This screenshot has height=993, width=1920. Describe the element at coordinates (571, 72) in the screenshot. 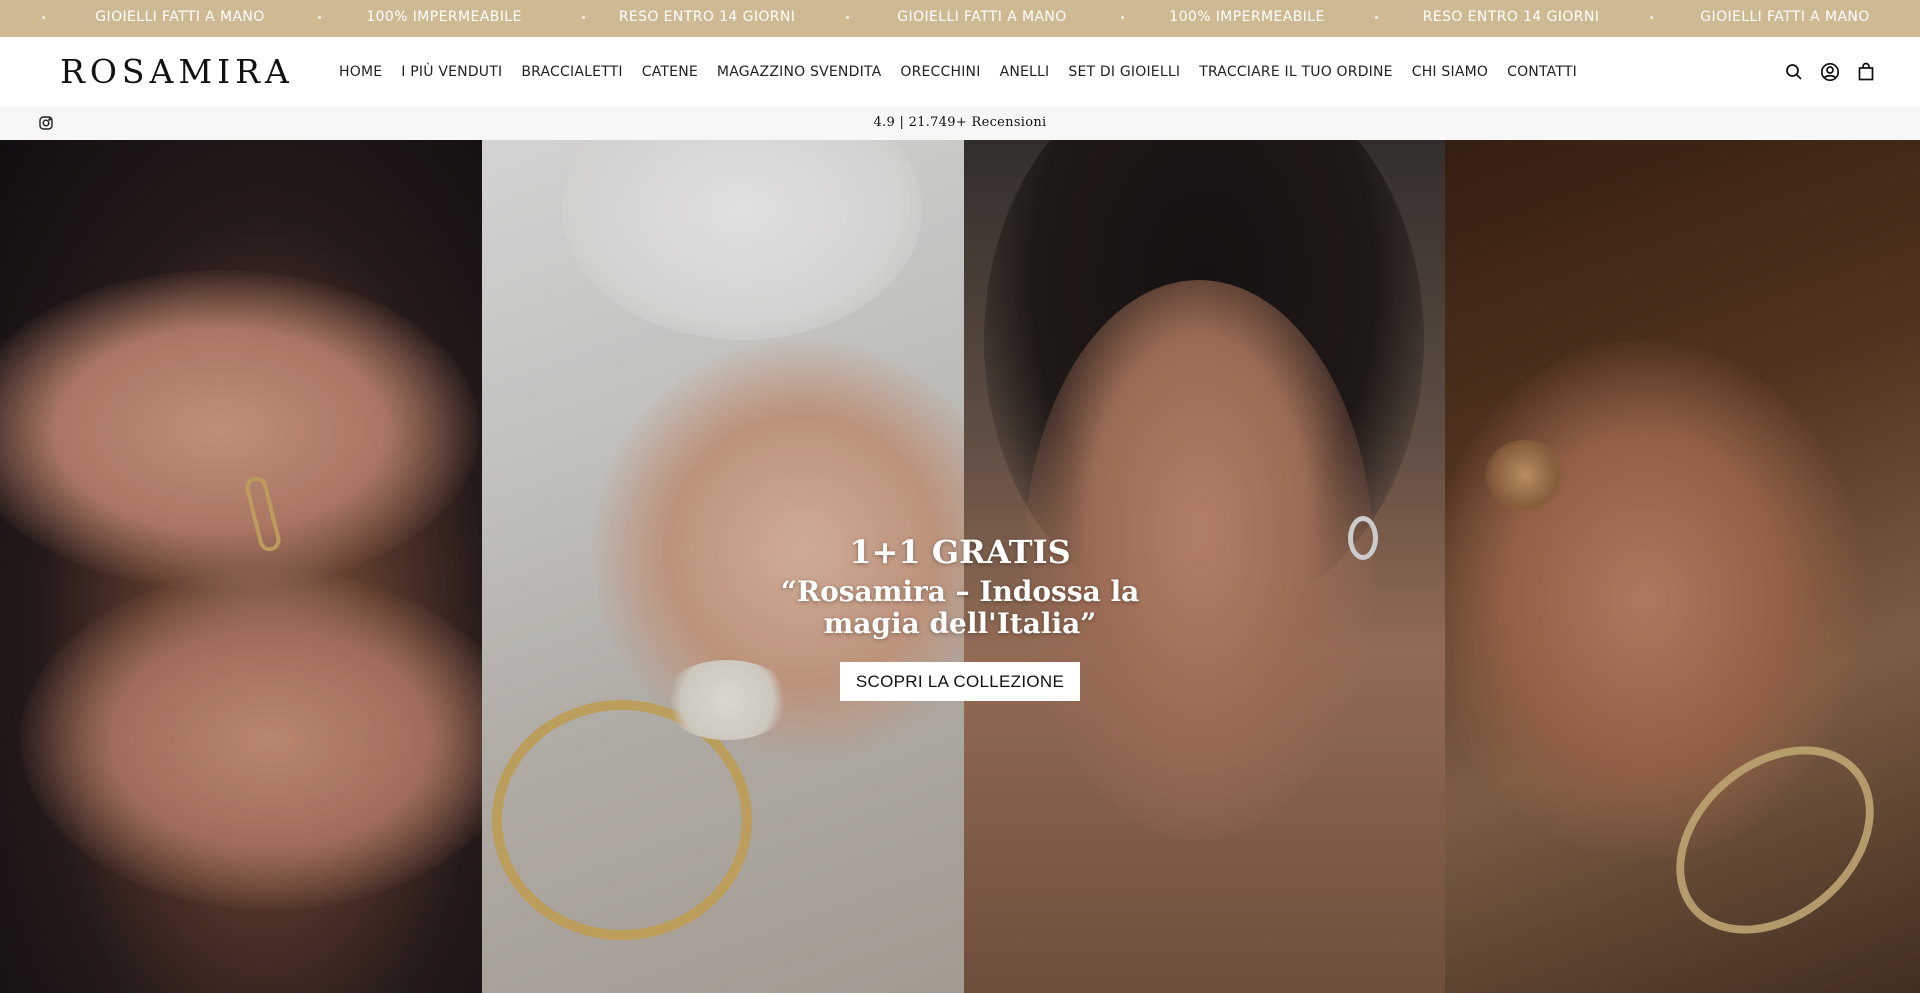

I see `nav-item-bracelets: Braccialetti` at that location.